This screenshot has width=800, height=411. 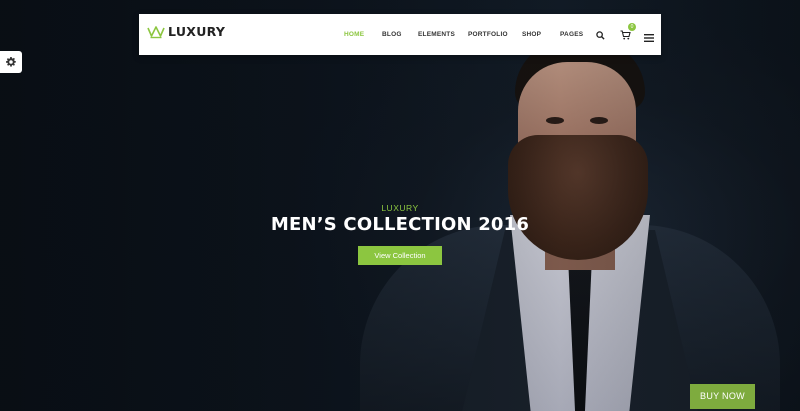 I want to click on buy-now-button: BUY NOW, so click(x=722, y=396).